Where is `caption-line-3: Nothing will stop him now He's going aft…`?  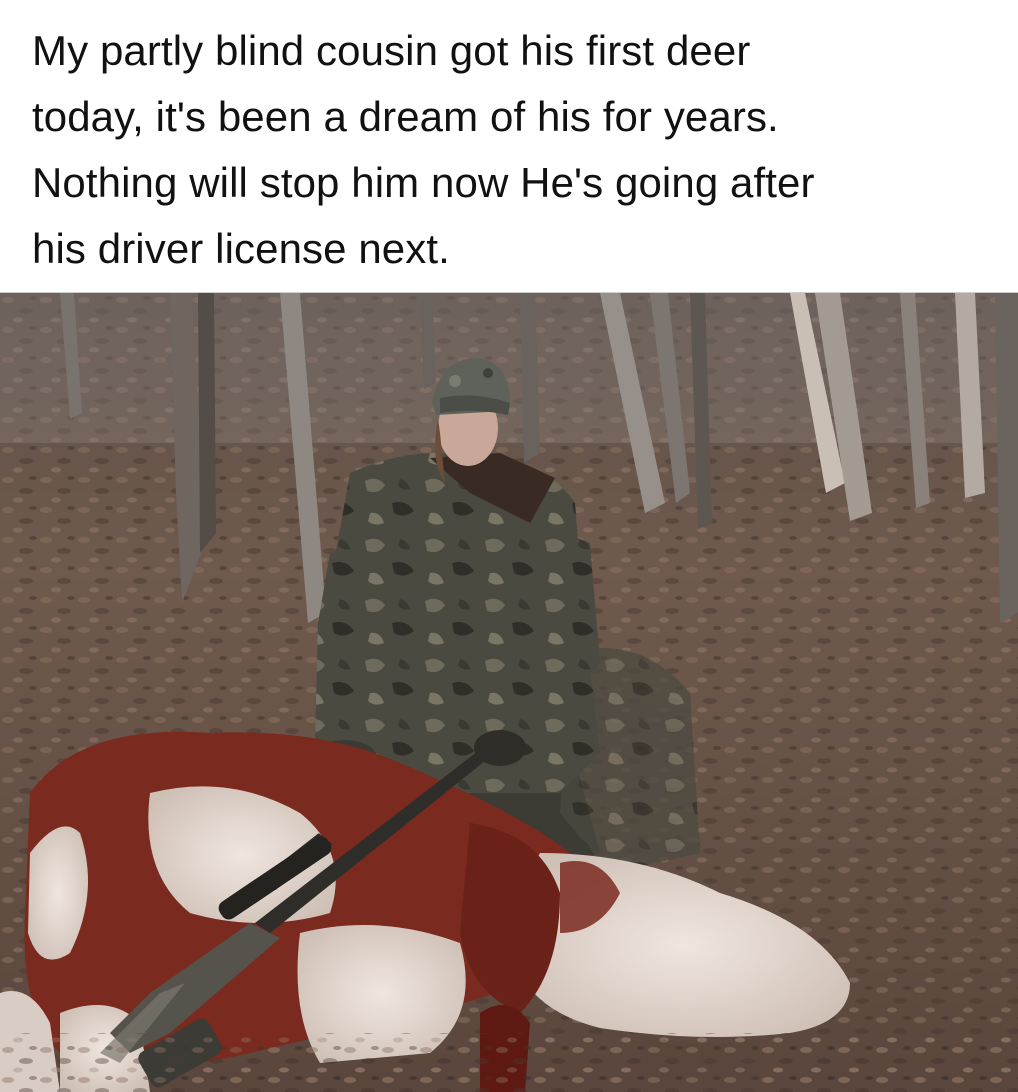
caption-line-3: Nothing will stop him now He's going aft… is located at coordinates (423, 182).